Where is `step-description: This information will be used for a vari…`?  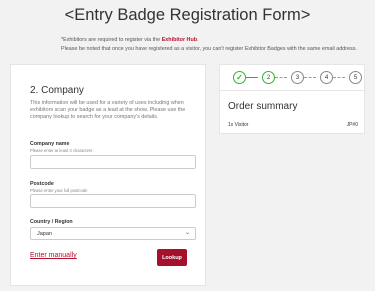
step-description: This information will be used for a vari… is located at coordinates (108, 110).